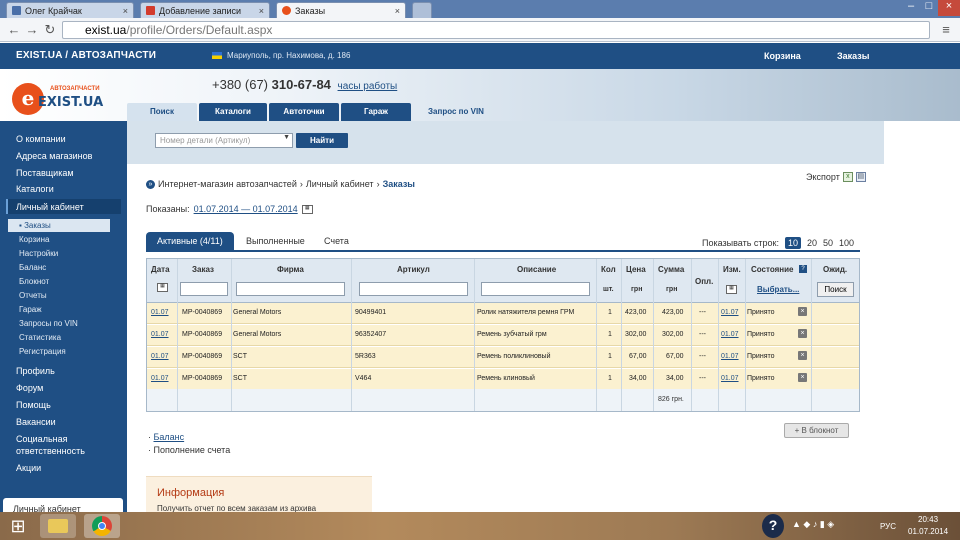 The height and width of the screenshot is (540, 960). What do you see at coordinates (368, 86) in the screenshot?
I see `hours-link: часы работы` at bounding box center [368, 86].